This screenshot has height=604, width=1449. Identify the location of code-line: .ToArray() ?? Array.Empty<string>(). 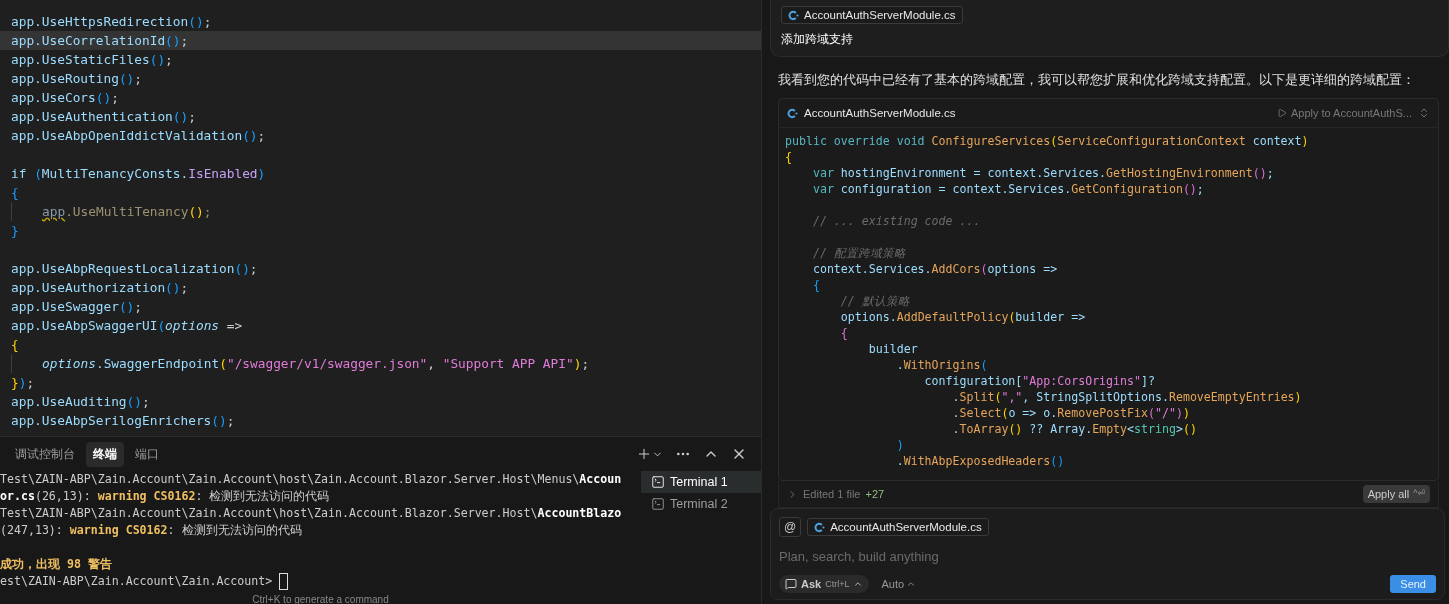
(1074, 429).